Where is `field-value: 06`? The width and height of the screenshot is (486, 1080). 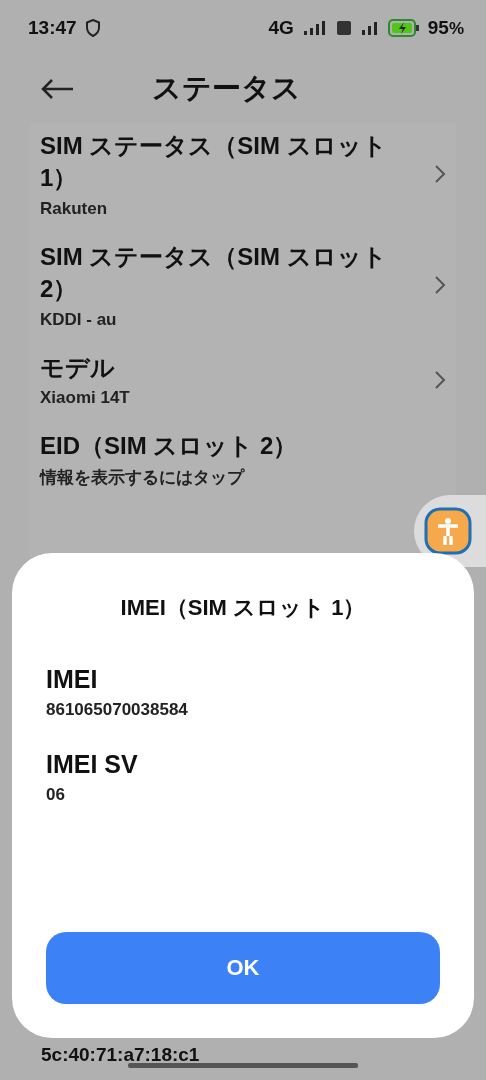 field-value: 06 is located at coordinates (56, 795).